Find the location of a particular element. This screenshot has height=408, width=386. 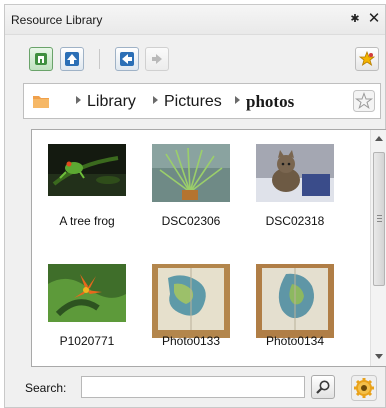

search-bar: Search: is located at coordinates (195, 388).